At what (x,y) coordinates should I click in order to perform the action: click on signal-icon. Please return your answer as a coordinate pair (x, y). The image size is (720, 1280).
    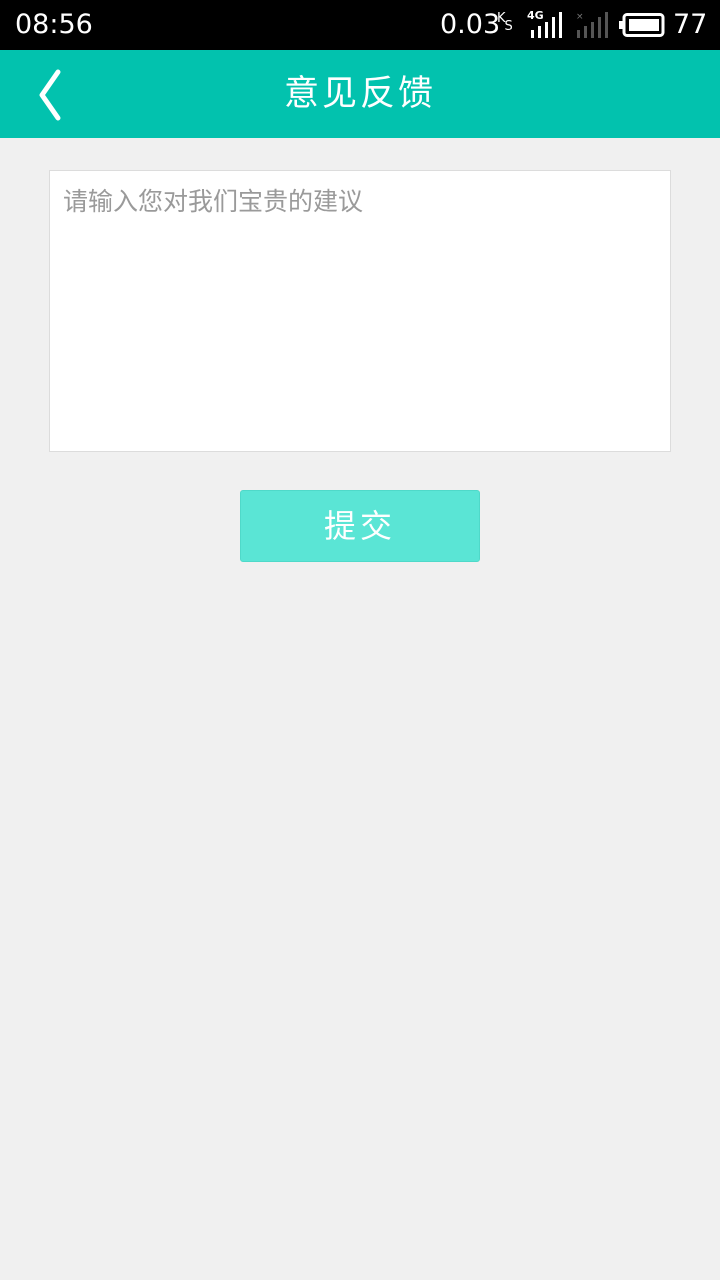
    Looking at the image, I should click on (546, 25).